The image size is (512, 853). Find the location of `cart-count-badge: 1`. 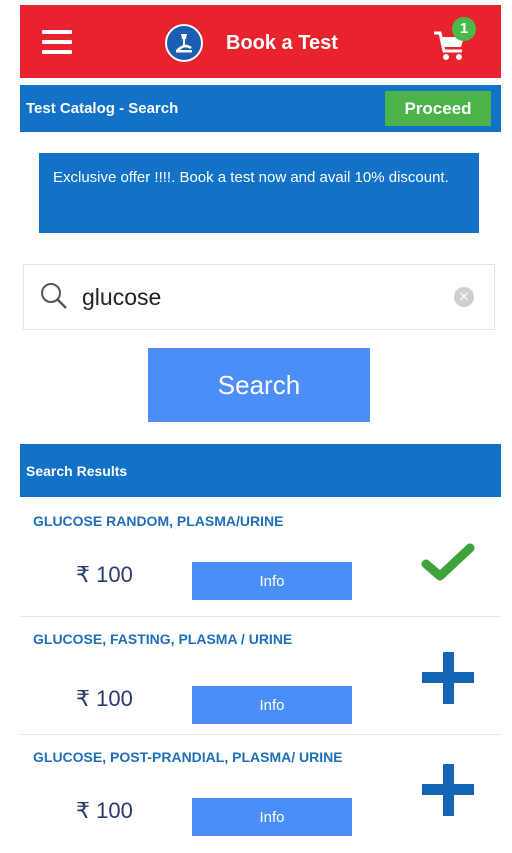

cart-count-badge: 1 is located at coordinates (464, 29).